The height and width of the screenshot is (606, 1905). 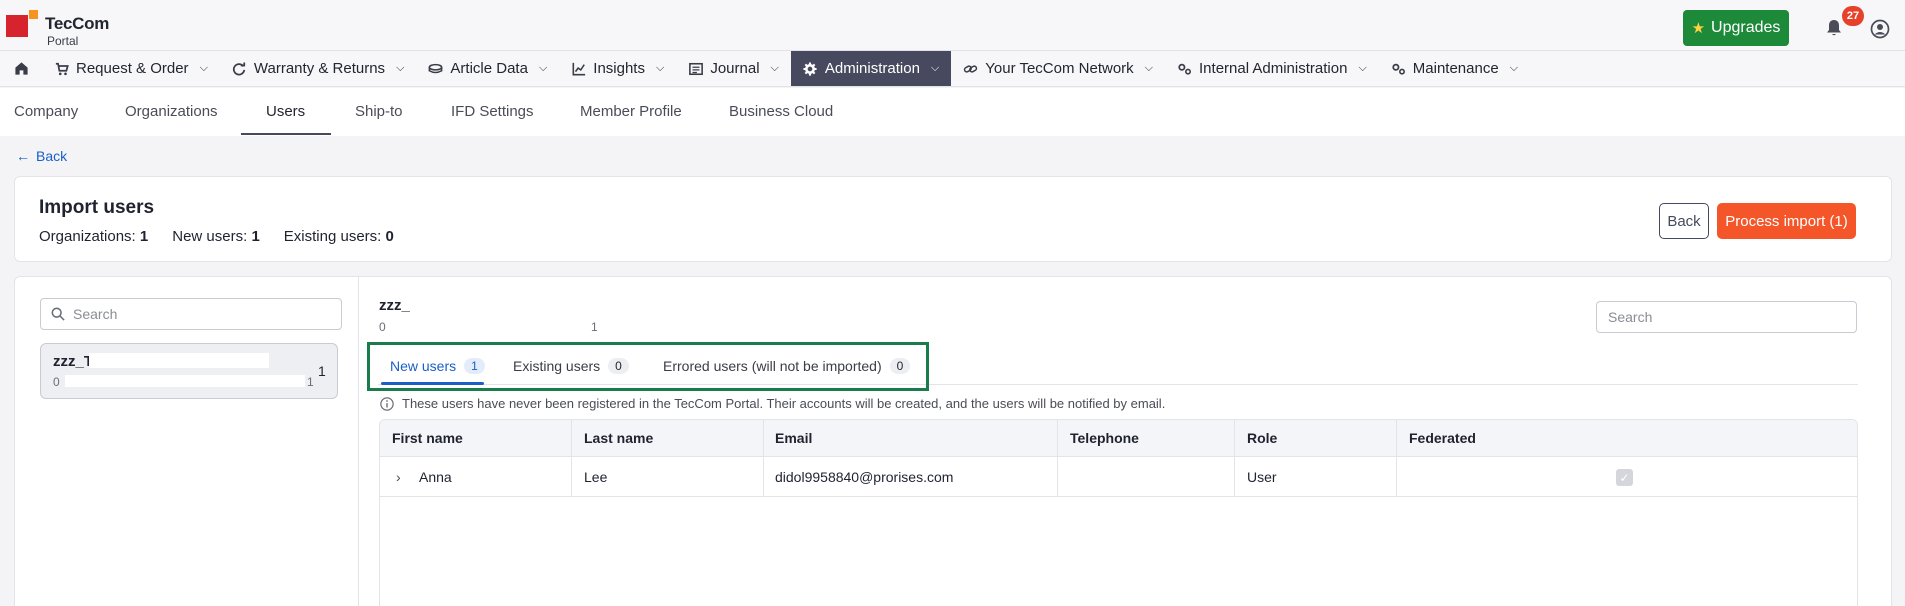 I want to click on column-telephone: Telephone, so click(x=1104, y=438).